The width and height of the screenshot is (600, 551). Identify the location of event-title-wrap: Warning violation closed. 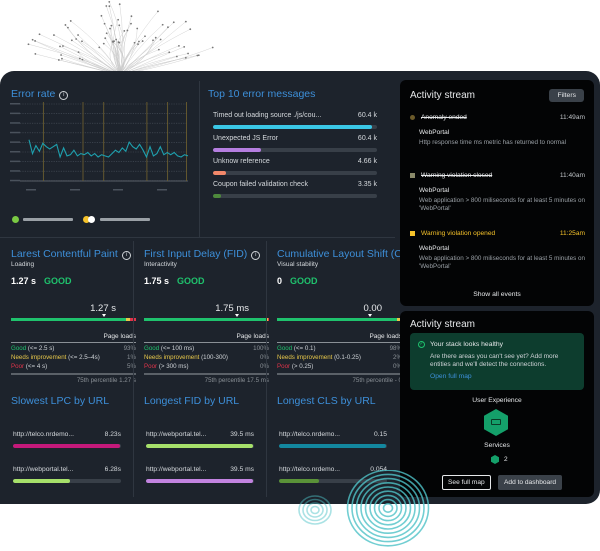
(451, 175).